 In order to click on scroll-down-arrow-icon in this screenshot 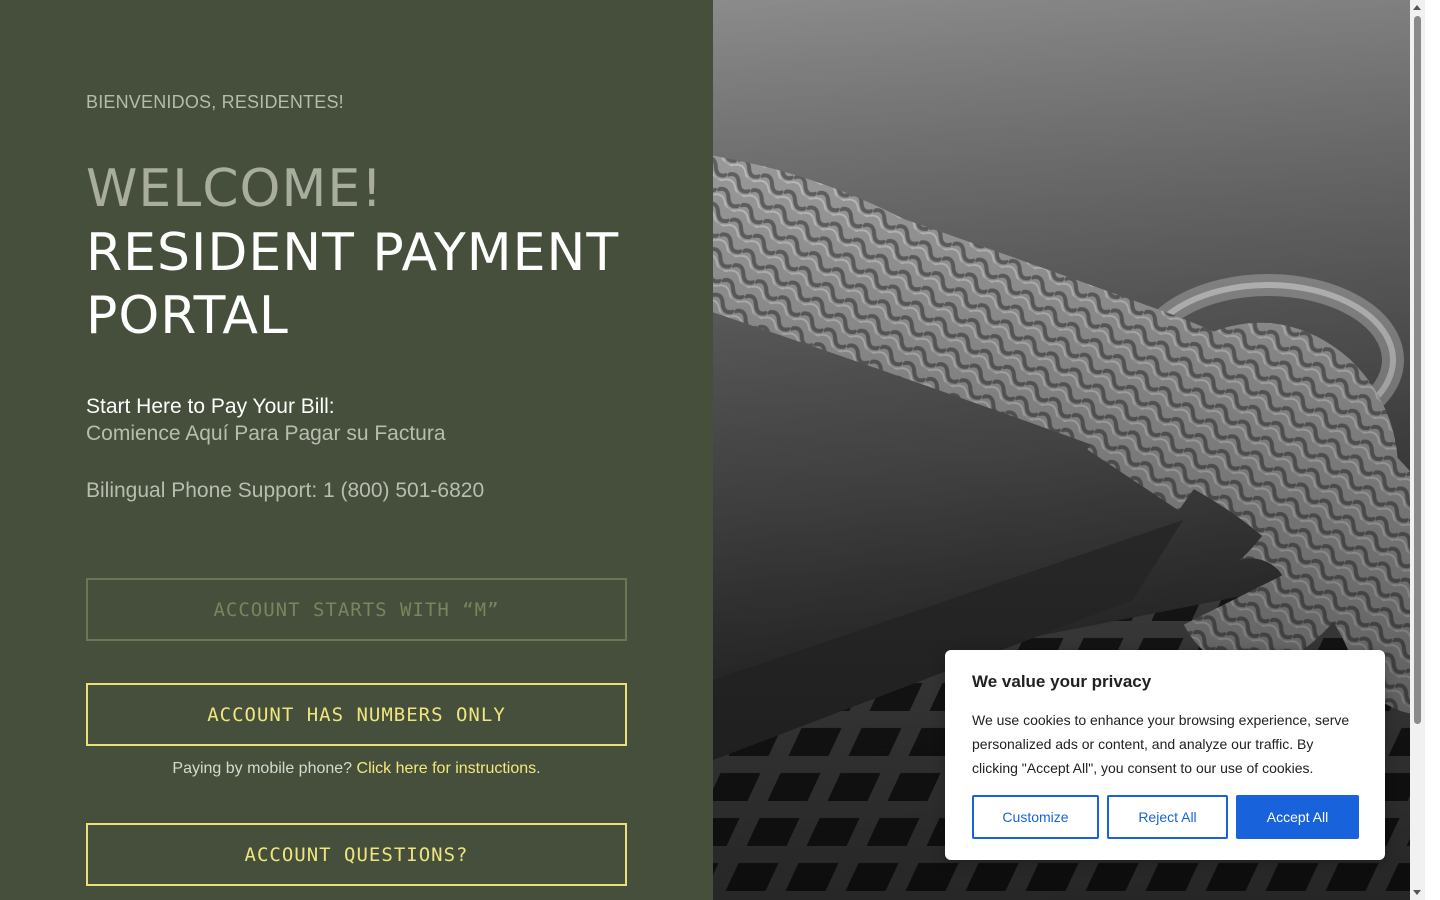, I will do `click(1417, 892)`.